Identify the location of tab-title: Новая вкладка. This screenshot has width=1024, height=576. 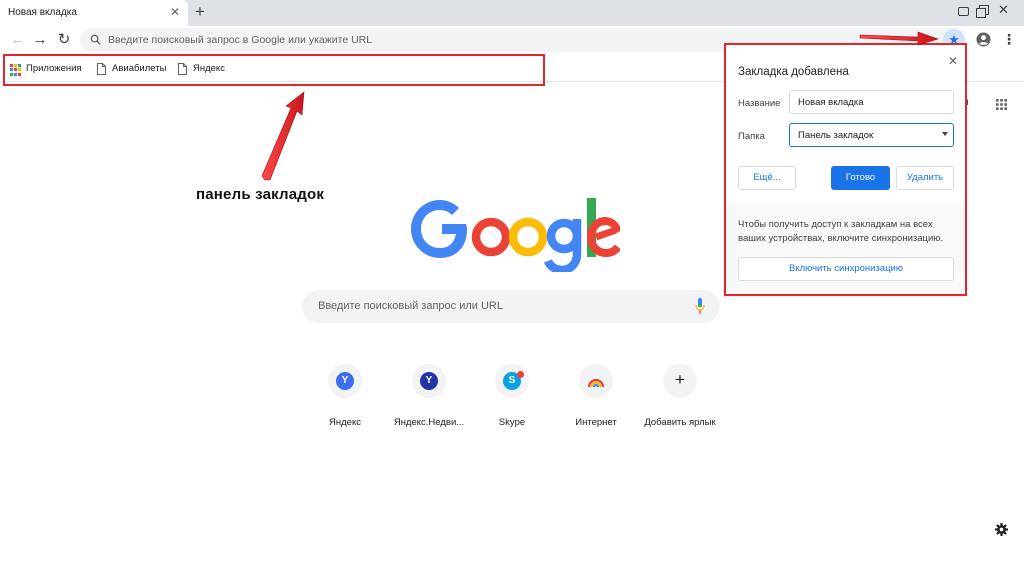
(42, 12).